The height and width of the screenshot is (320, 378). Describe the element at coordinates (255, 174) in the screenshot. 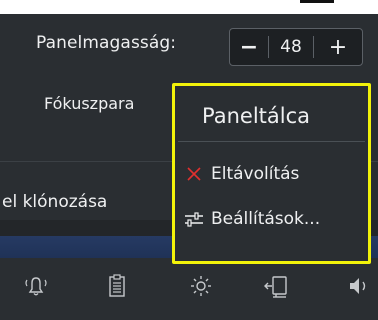

I see `remove-menu-label: Eltávolítás` at that location.